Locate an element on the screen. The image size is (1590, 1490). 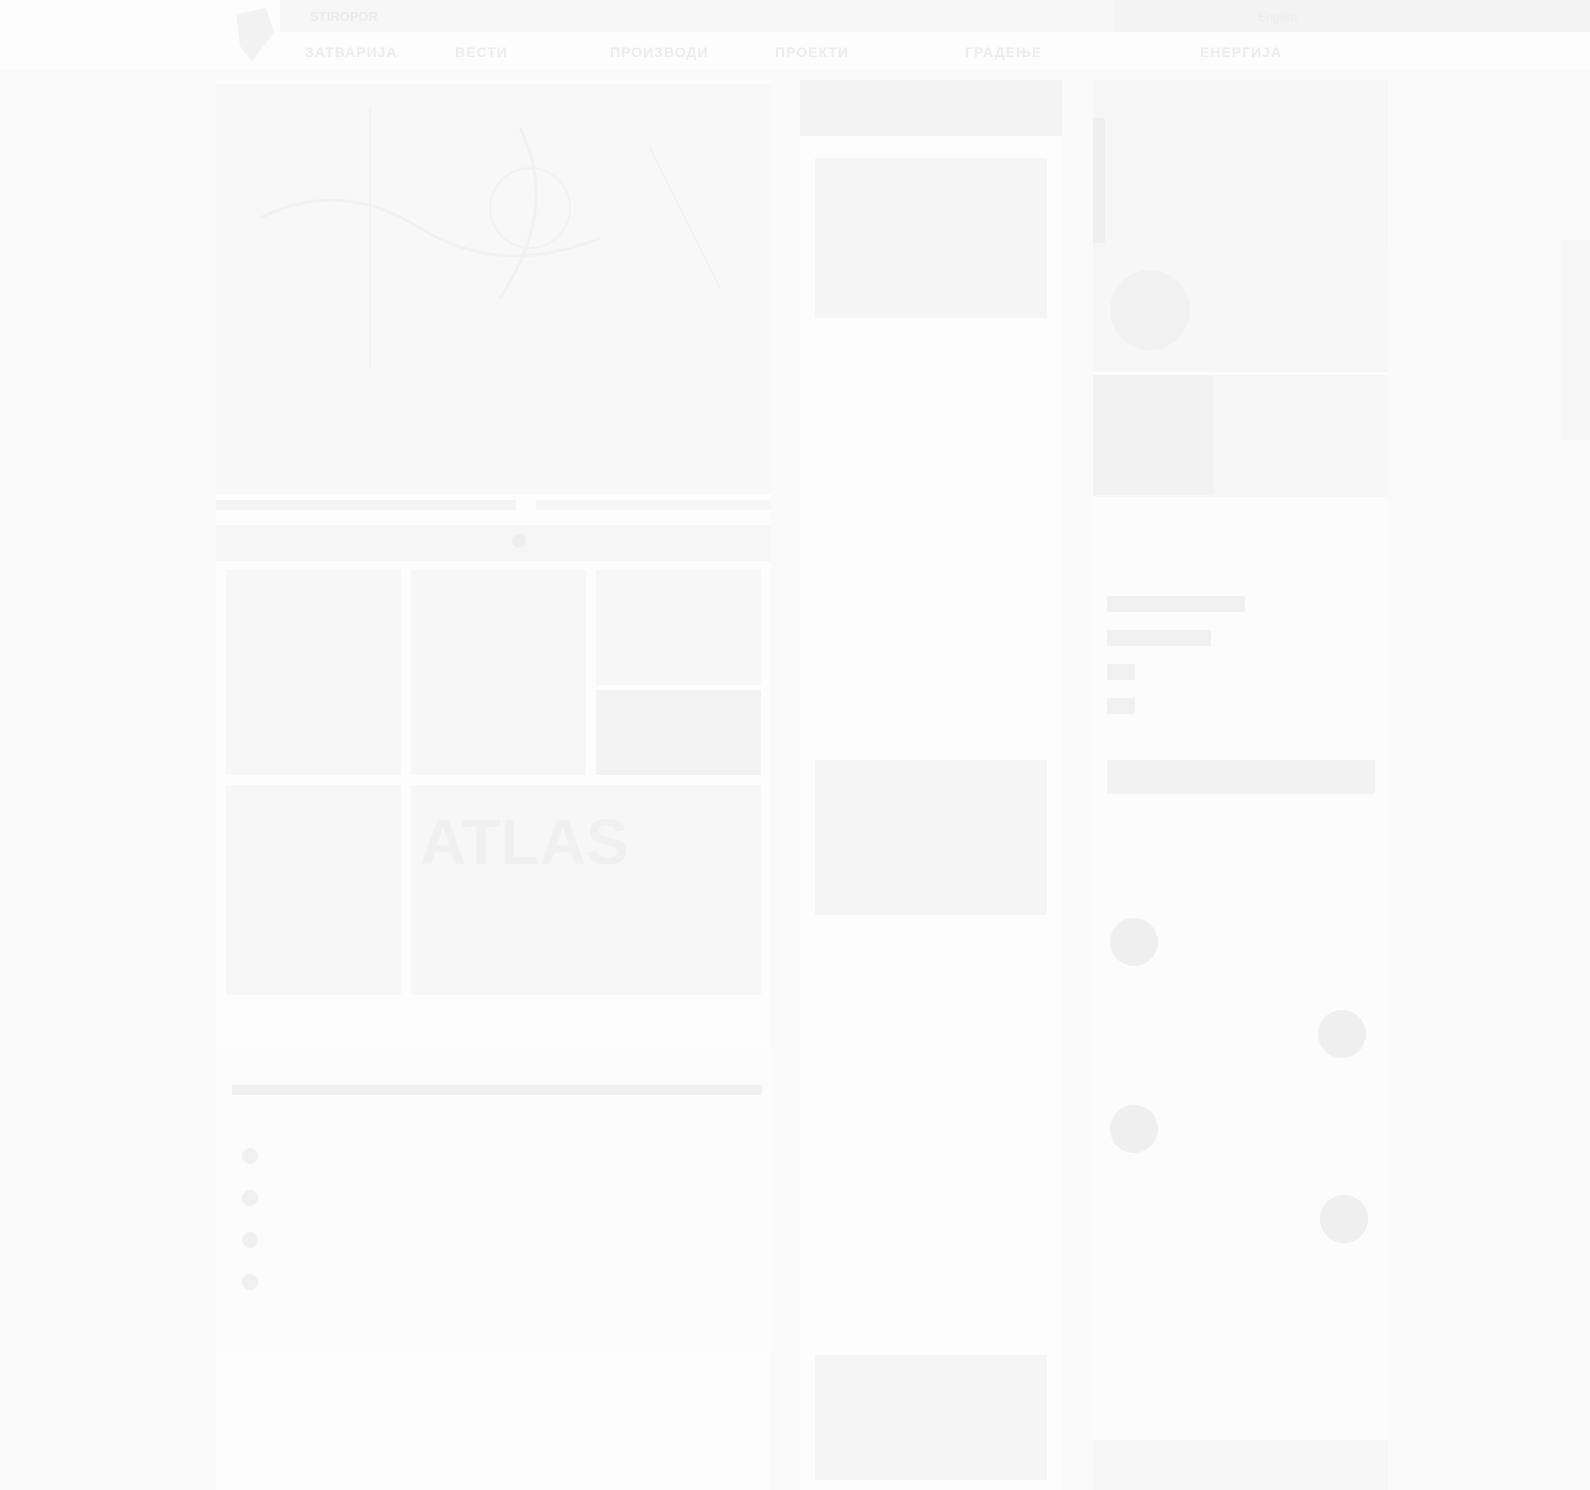
nav-item-proizvodi: ПРОИЗВОДИ is located at coordinates (659, 52).